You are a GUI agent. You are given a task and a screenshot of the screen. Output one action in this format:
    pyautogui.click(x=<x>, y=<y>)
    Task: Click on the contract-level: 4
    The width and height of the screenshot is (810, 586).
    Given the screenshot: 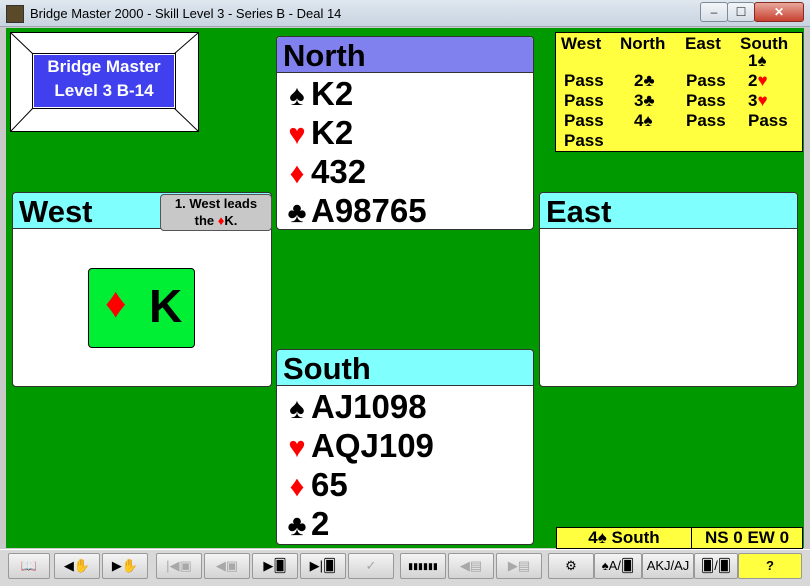 What is the action you would take?
    pyautogui.click(x=593, y=537)
    